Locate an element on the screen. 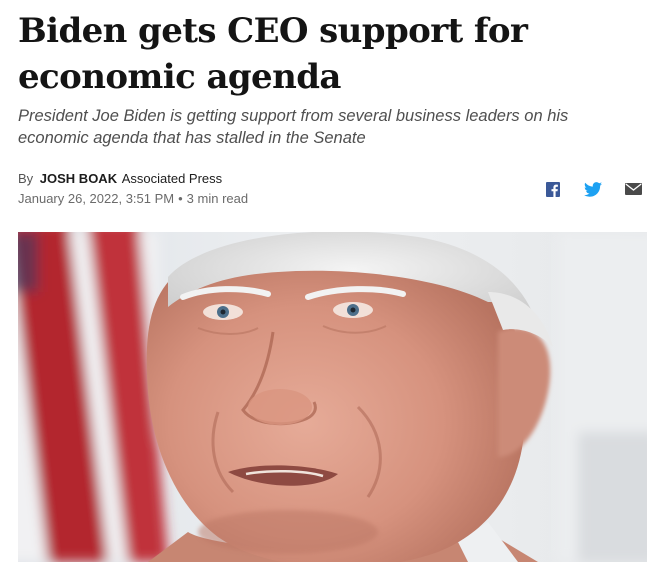  facebook-icon is located at coordinates (553, 189).